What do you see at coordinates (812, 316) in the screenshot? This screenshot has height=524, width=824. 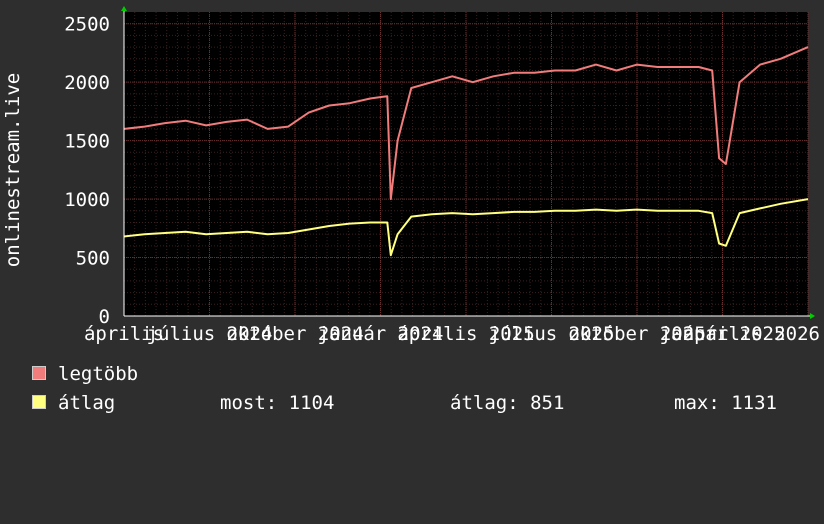 I see `x-axis-arrow` at bounding box center [812, 316].